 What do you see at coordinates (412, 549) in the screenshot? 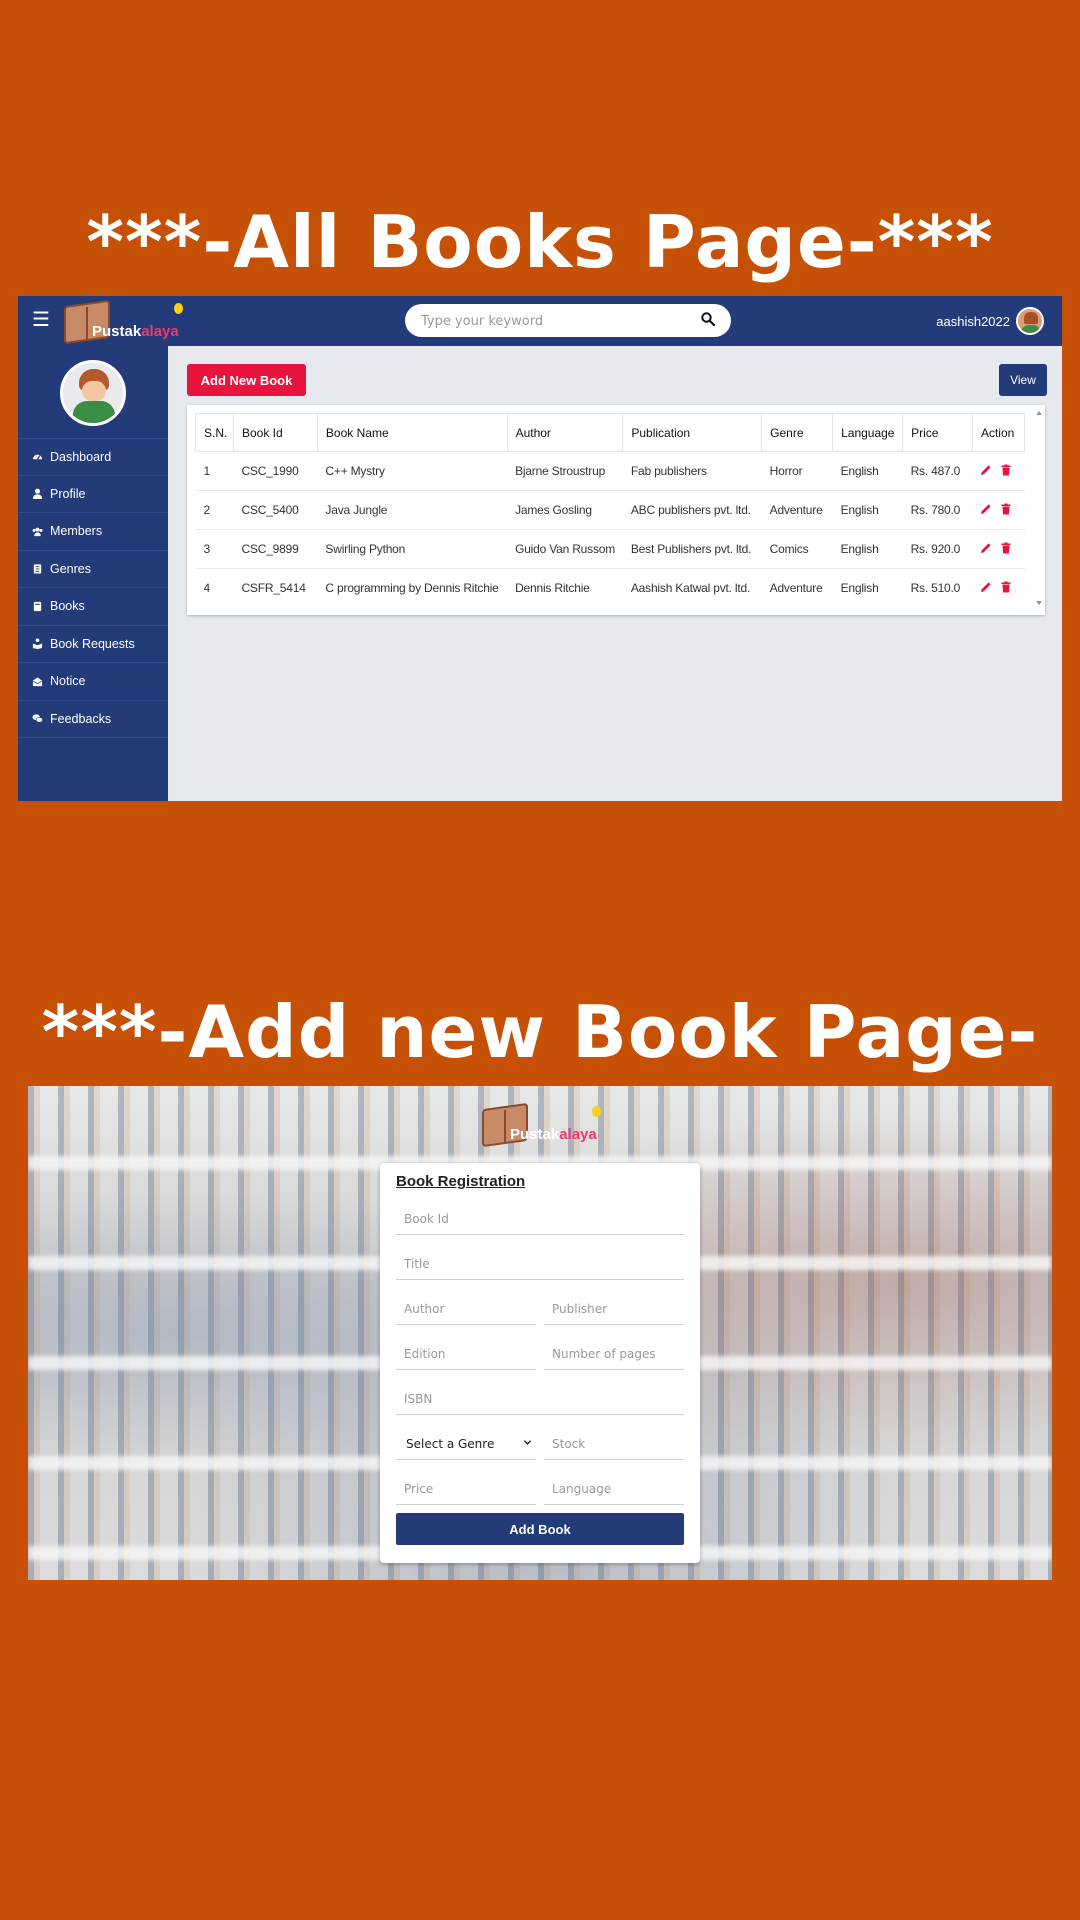
I see `cell-book-name: Swirling Python` at bounding box center [412, 549].